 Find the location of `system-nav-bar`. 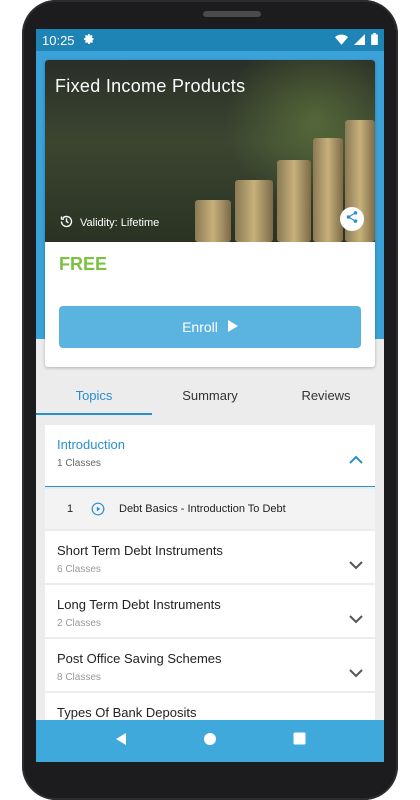

system-nav-bar is located at coordinates (210, 741).